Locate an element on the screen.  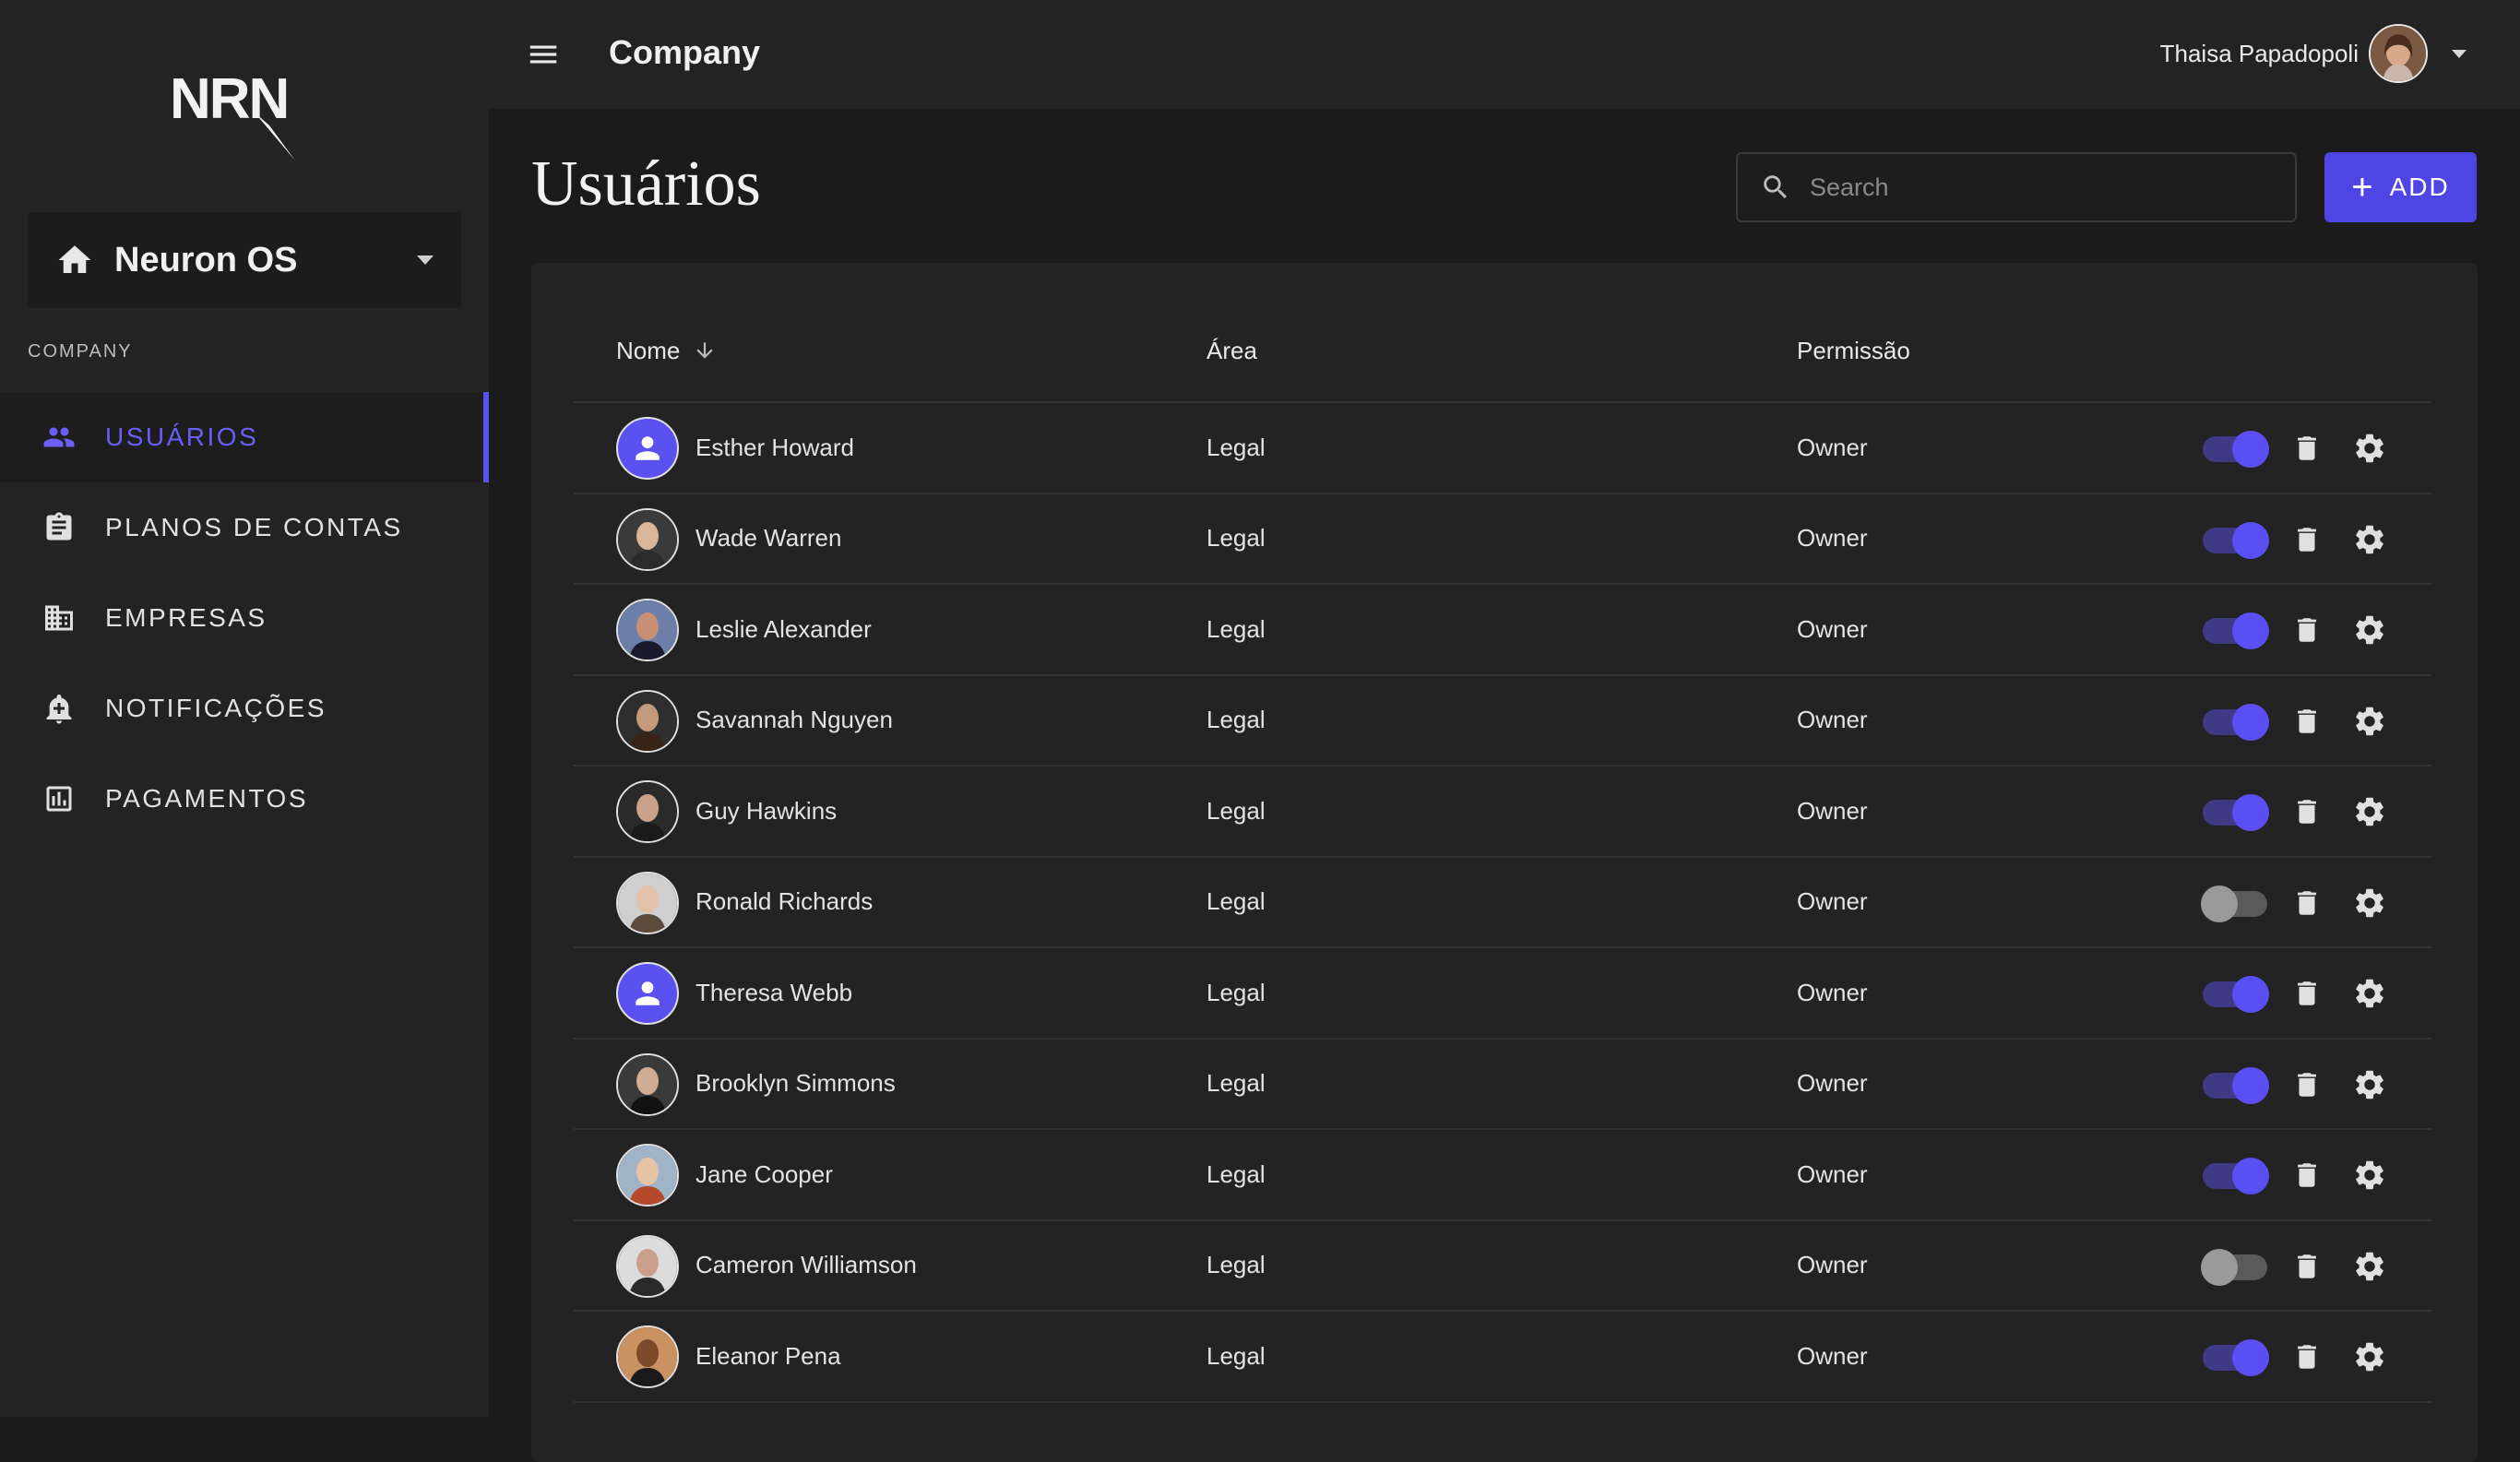
sidebar-item-pagamentos: PAGAMENTOS is located at coordinates (244, 799).